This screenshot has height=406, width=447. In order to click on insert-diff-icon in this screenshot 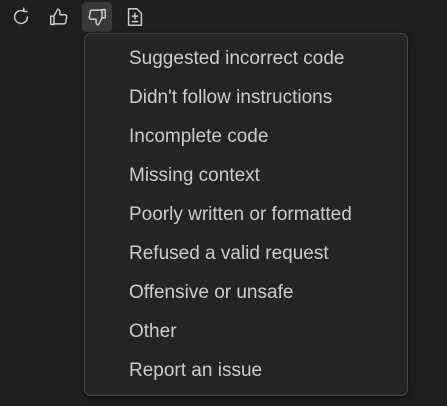, I will do `click(135, 17)`.